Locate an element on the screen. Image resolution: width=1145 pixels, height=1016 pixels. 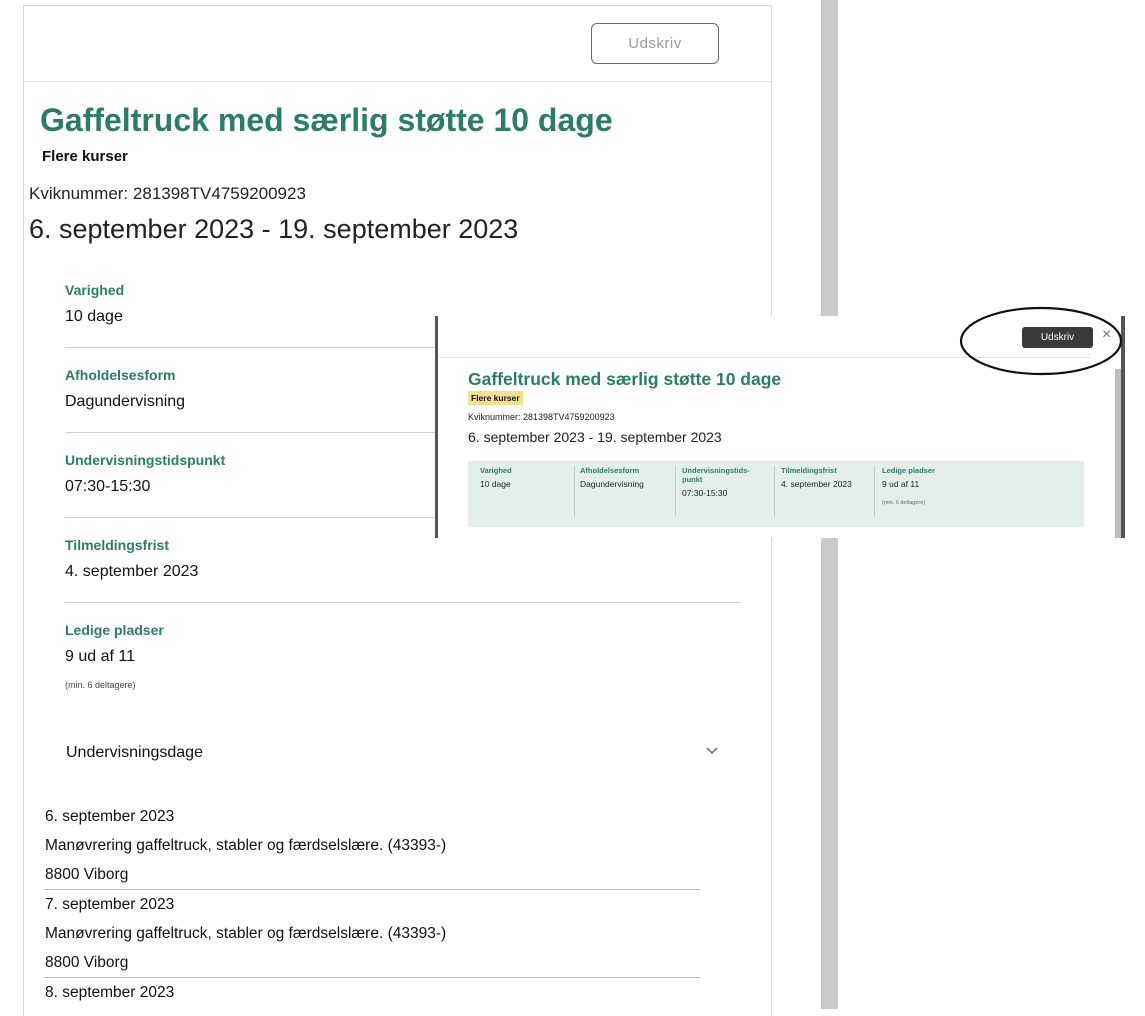
scrollbar is located at coordinates (1118, 453).